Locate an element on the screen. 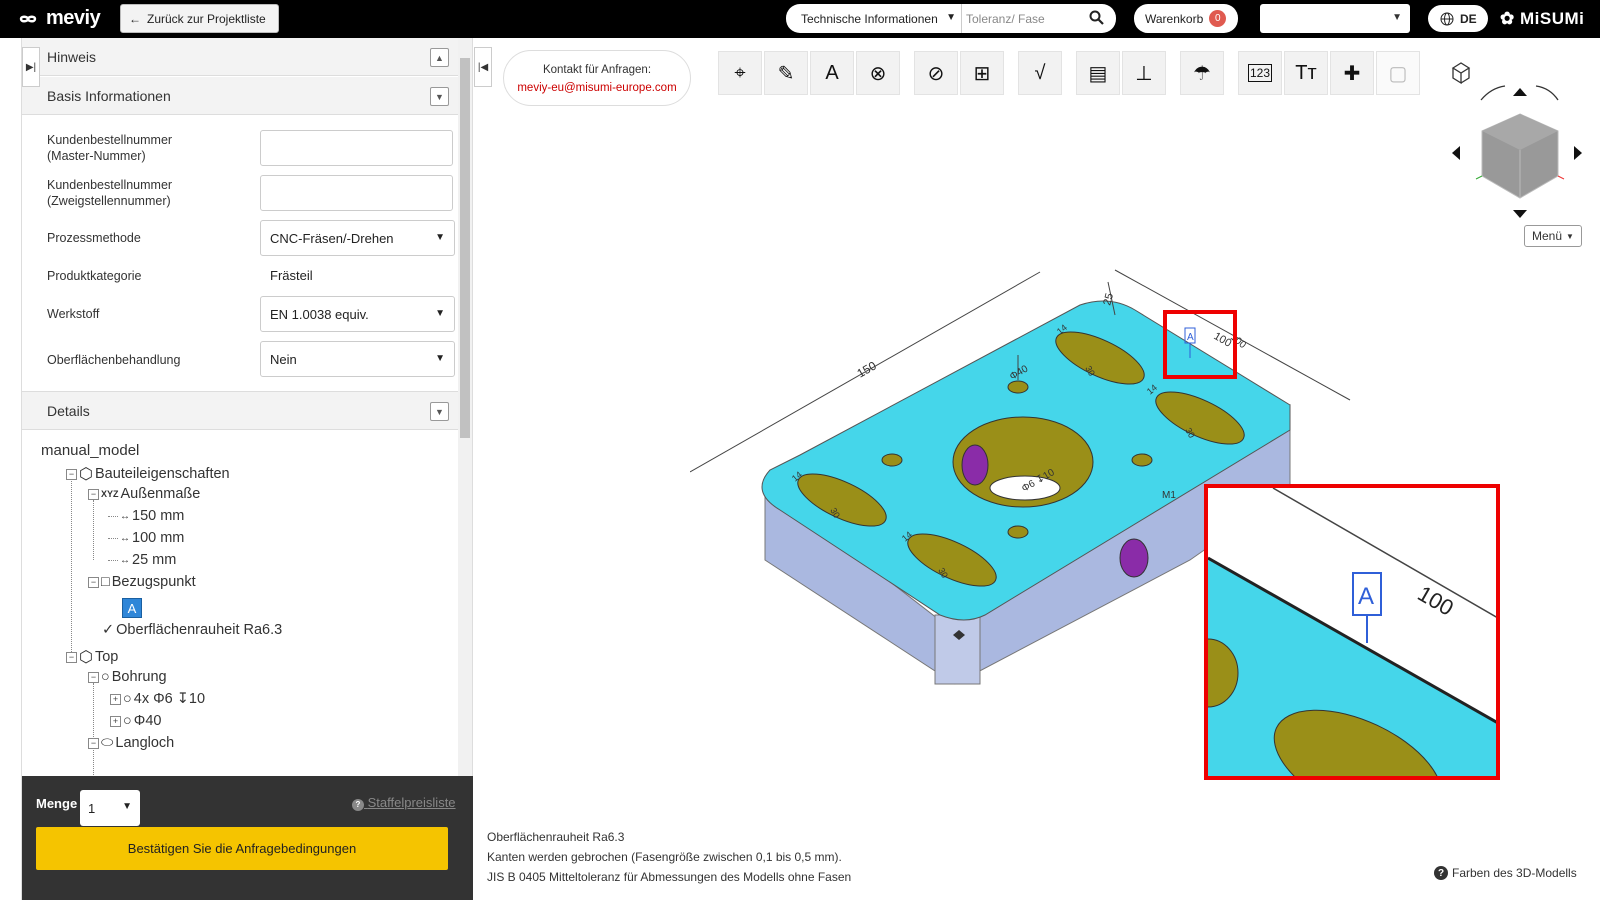 This screenshot has height=900, width=1600. viewer-collapse-button: |◀ is located at coordinates (483, 67).